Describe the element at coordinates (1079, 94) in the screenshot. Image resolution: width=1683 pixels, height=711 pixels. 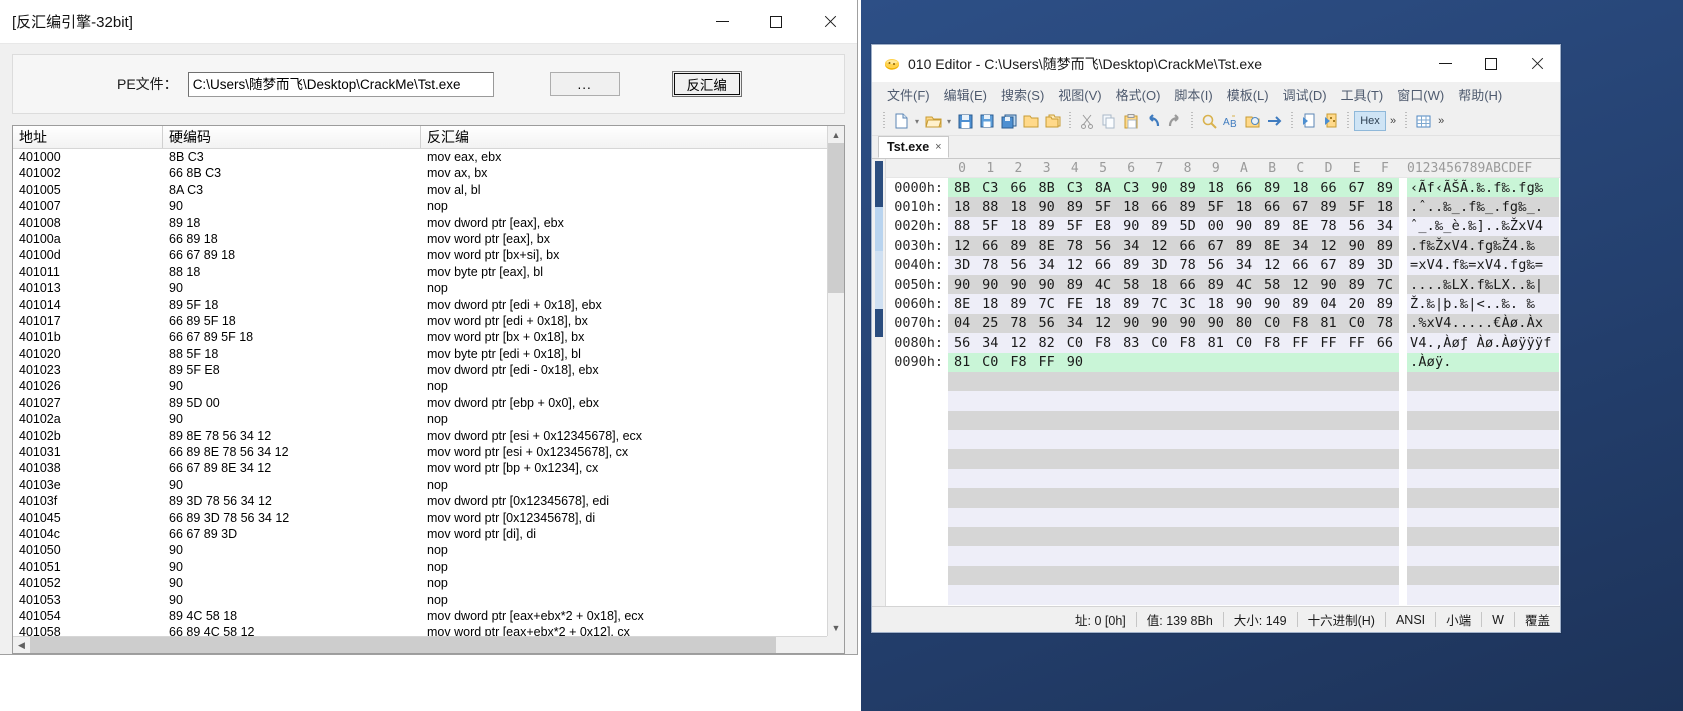
I see `menu-item-视图v: 视图(V)` at that location.